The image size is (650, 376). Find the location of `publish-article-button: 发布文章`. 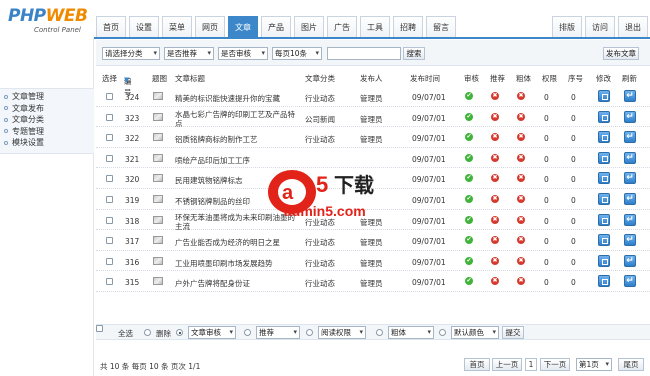

publish-article-button: 发布文章 is located at coordinates (621, 53).